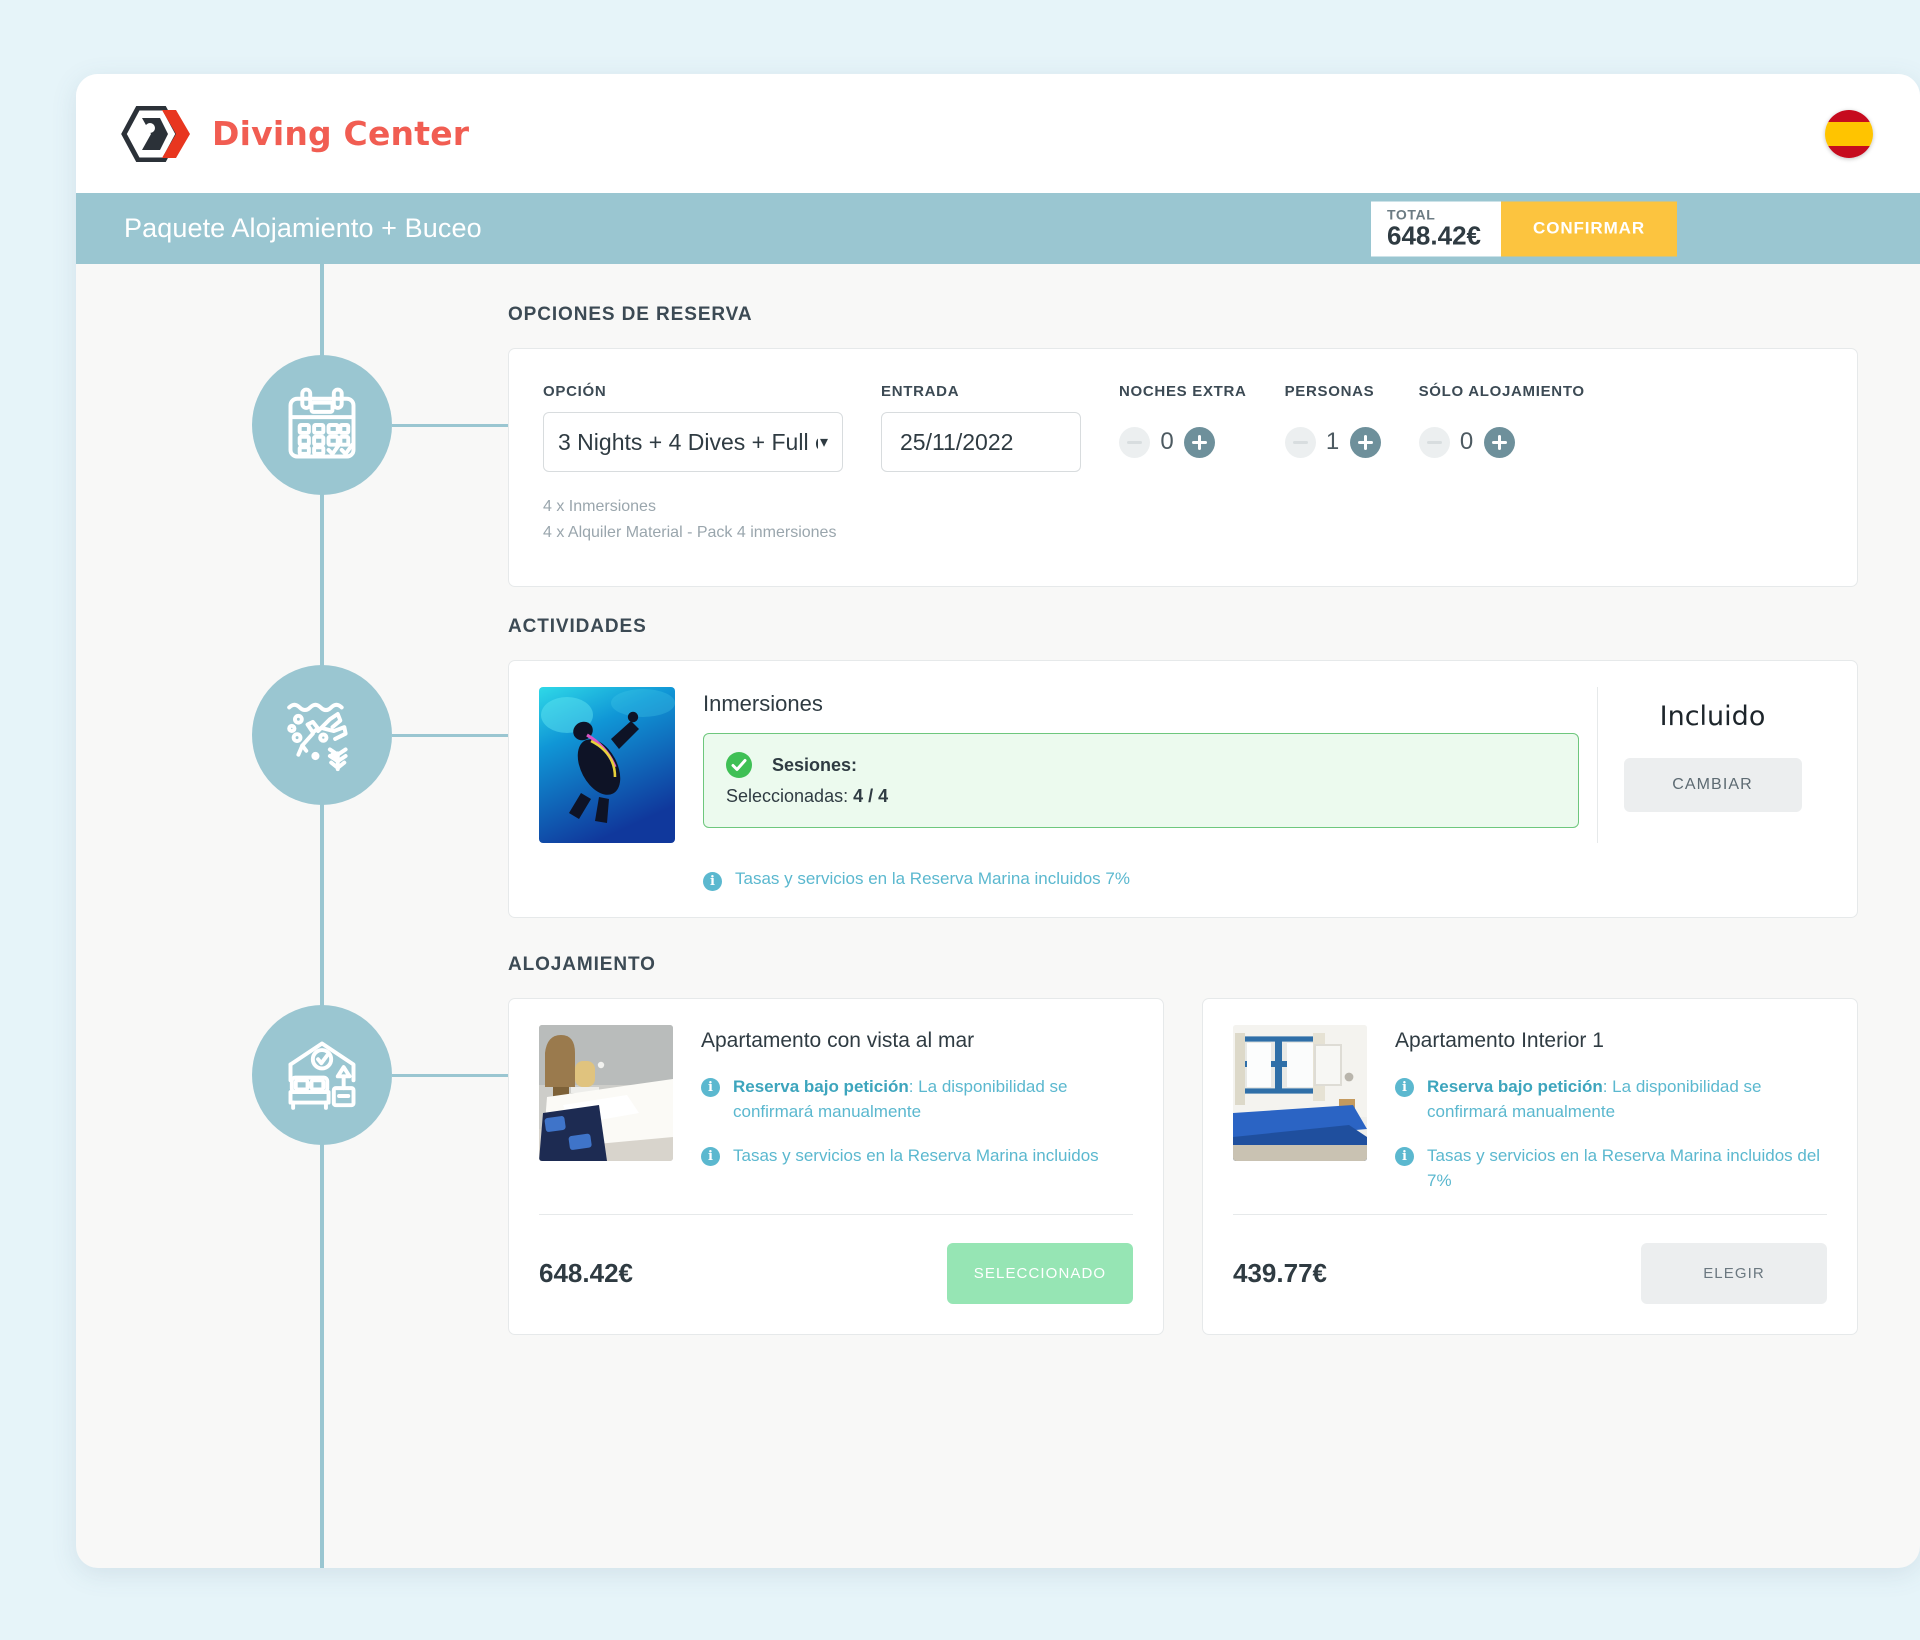 The width and height of the screenshot is (1920, 1640). Describe the element at coordinates (1434, 442) in the screenshot. I see `lodging-only-decrement-button` at that location.